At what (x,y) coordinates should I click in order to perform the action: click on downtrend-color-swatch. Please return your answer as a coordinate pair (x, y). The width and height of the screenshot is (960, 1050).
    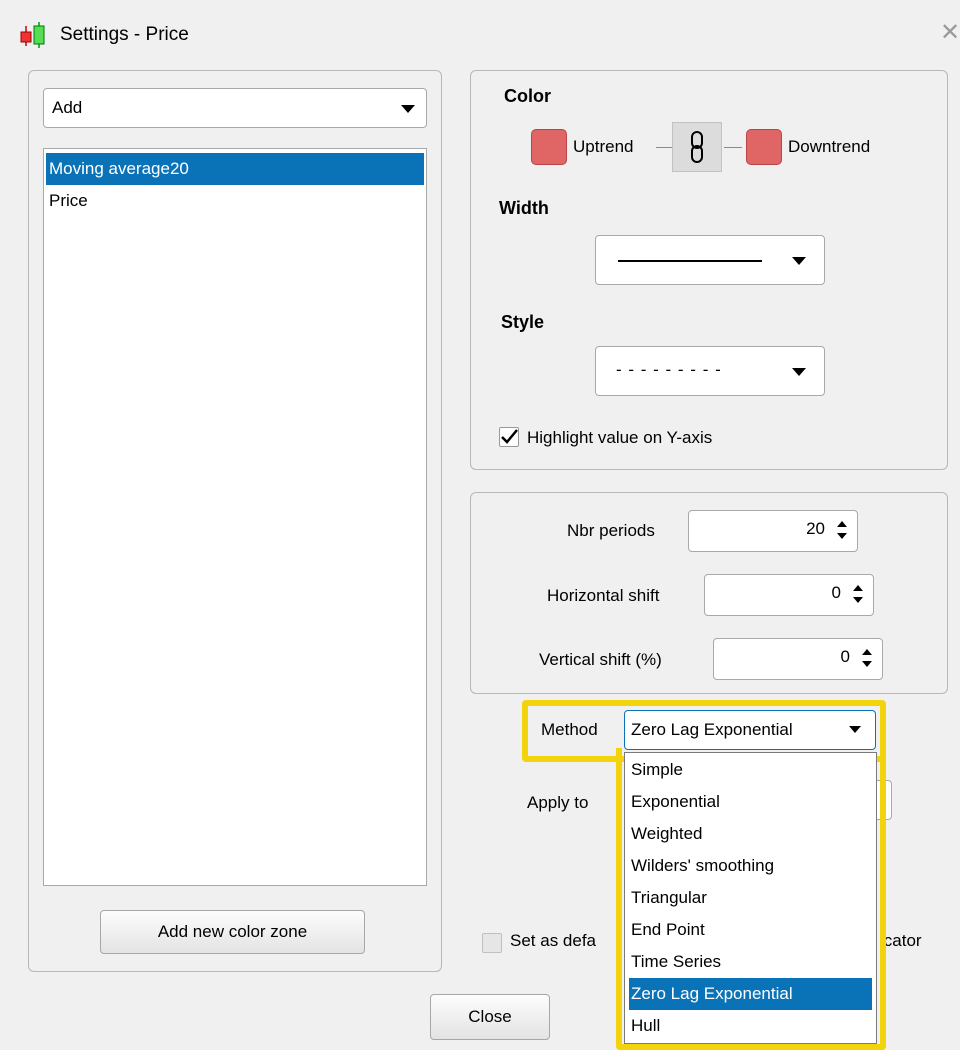
    Looking at the image, I should click on (764, 147).